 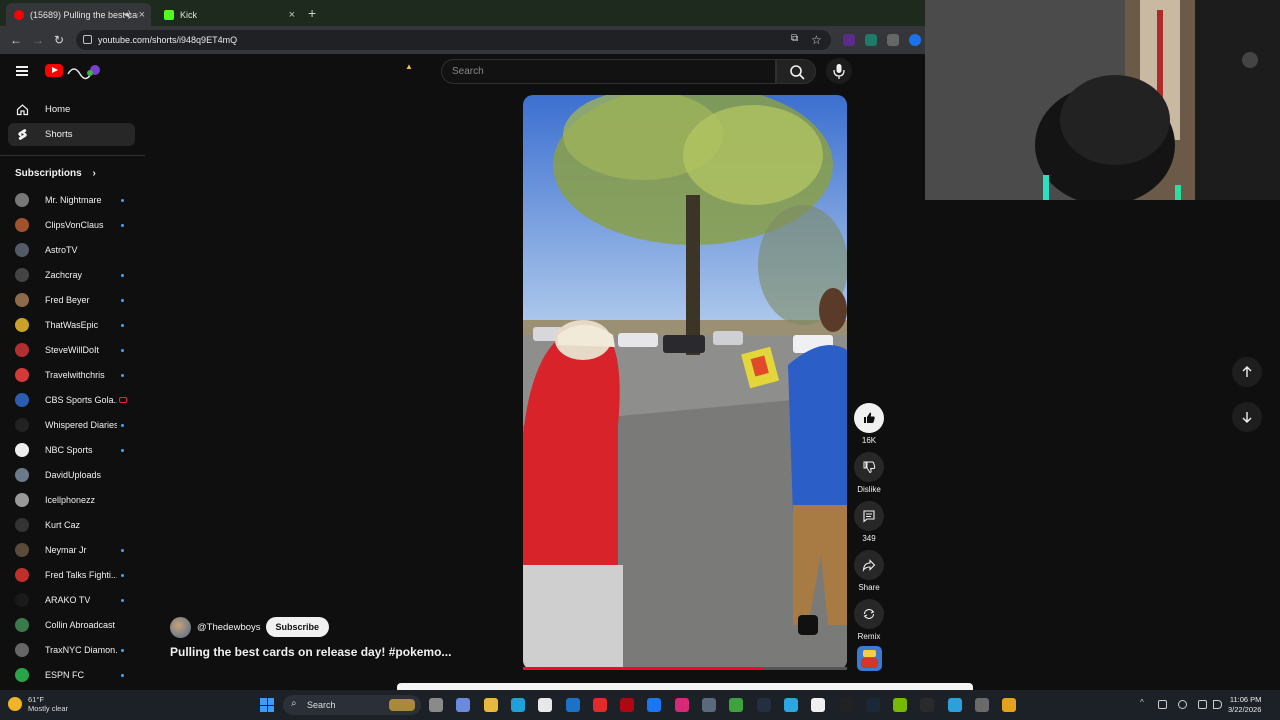 I want to click on sidebar-subscription-item: Zachcray, so click(x=77, y=275).